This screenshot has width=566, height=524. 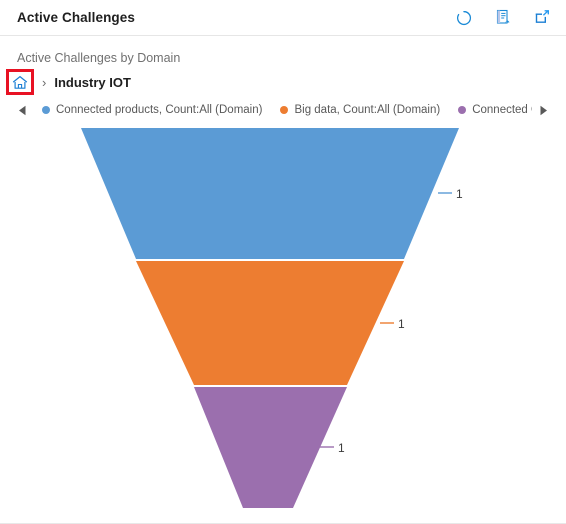 I want to click on home-icon, so click(x=20, y=82).